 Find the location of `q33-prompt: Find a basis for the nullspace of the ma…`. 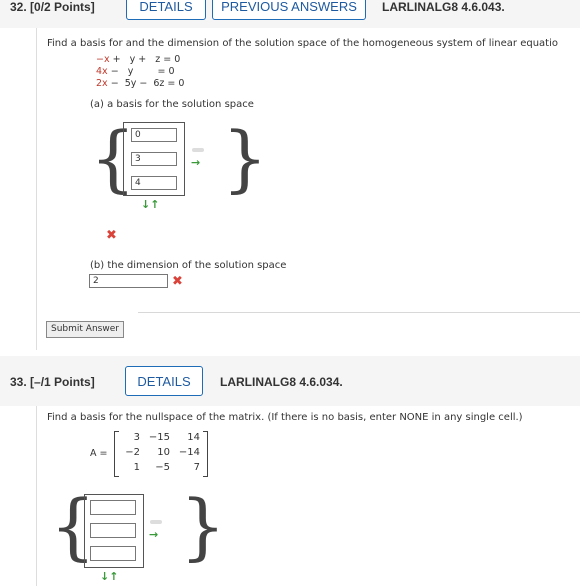

q33-prompt: Find a basis for the nullspace of the ma… is located at coordinates (285, 417).